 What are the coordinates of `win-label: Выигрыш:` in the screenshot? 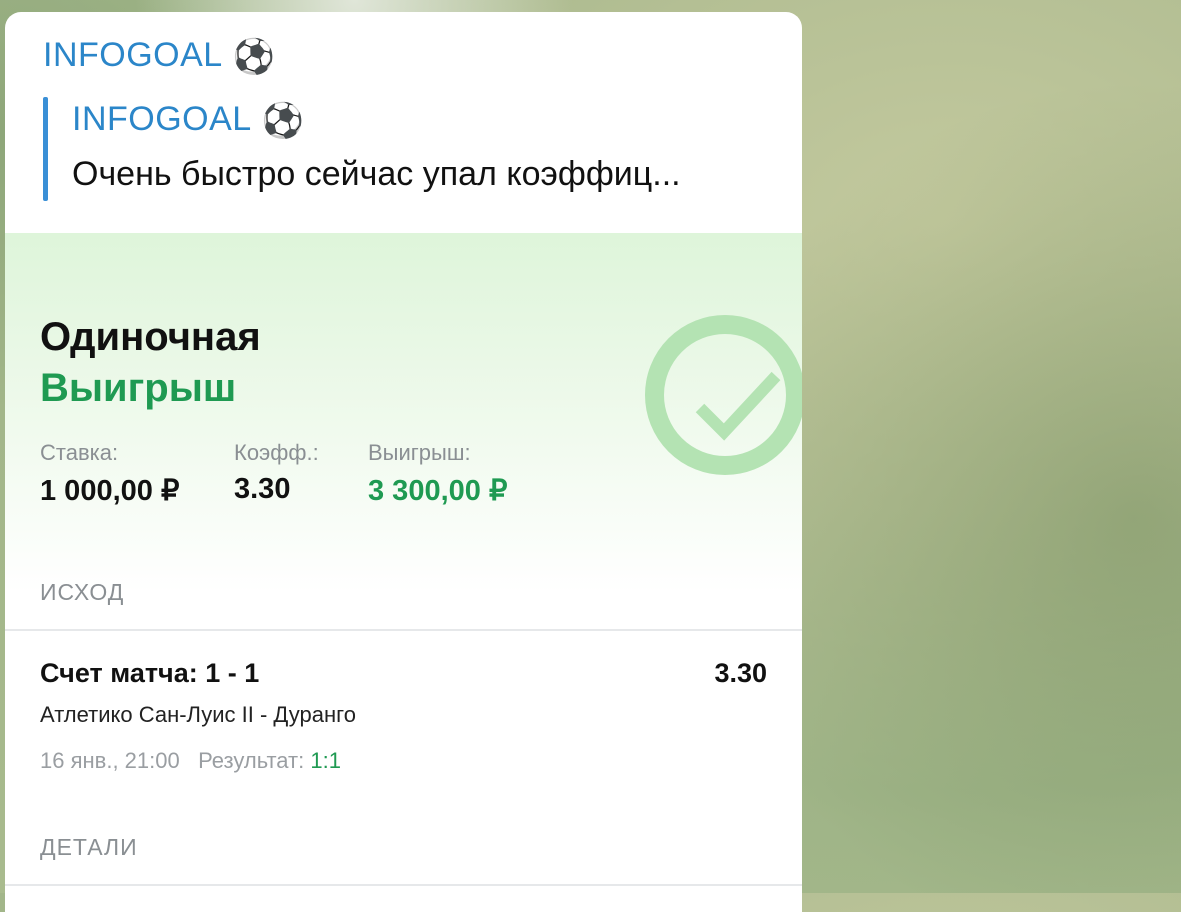 It's located at (419, 452).